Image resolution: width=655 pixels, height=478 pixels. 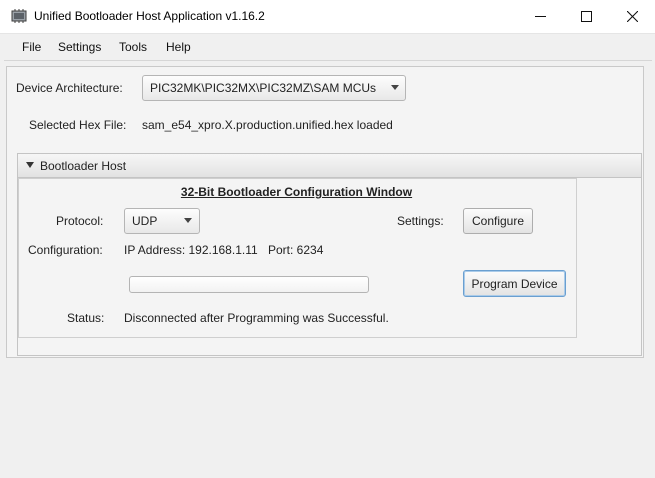 What do you see at coordinates (83, 166) in the screenshot?
I see `bootloader-host-pane-title: Bootloader Host` at bounding box center [83, 166].